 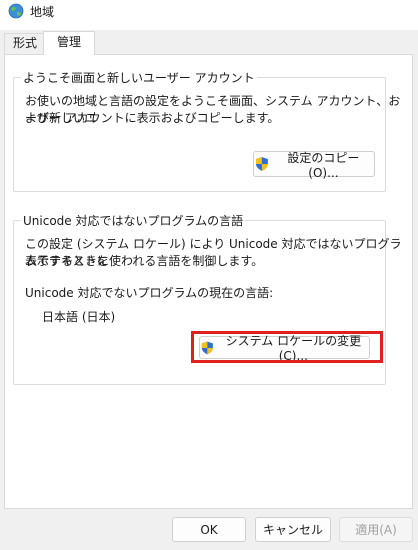 I want to click on welcome-description-line2: ーザー アカウントに表示およびコピーします。, so click(x=152, y=118).